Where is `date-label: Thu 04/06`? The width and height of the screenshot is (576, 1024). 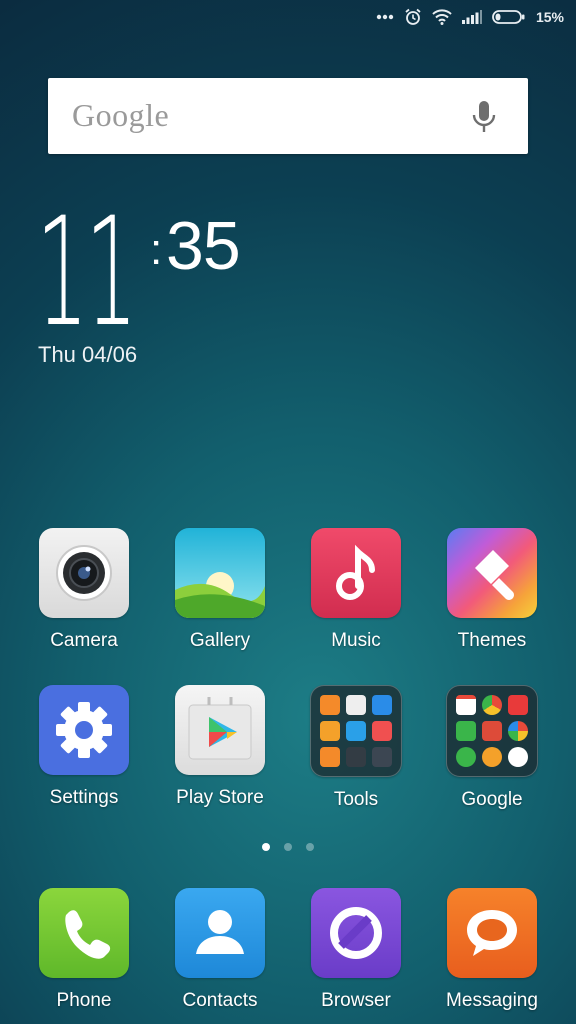 date-label: Thu 04/06 is located at coordinates (88, 354).